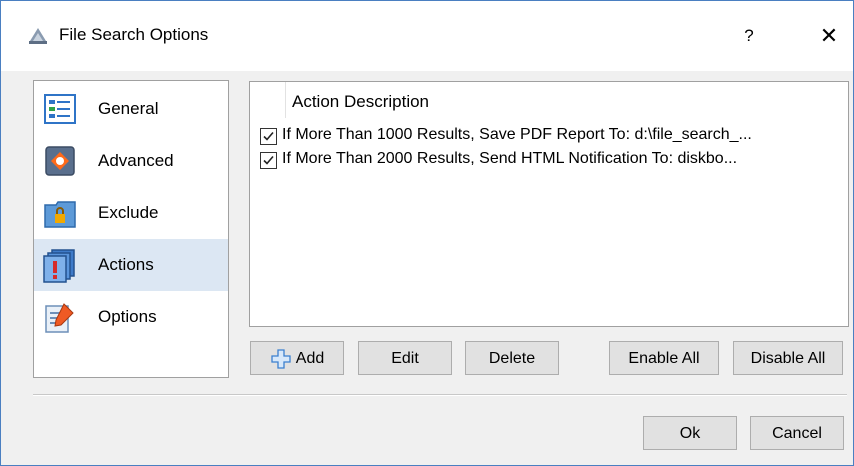 The width and height of the screenshot is (854, 466). I want to click on column-divider, so click(285, 100).